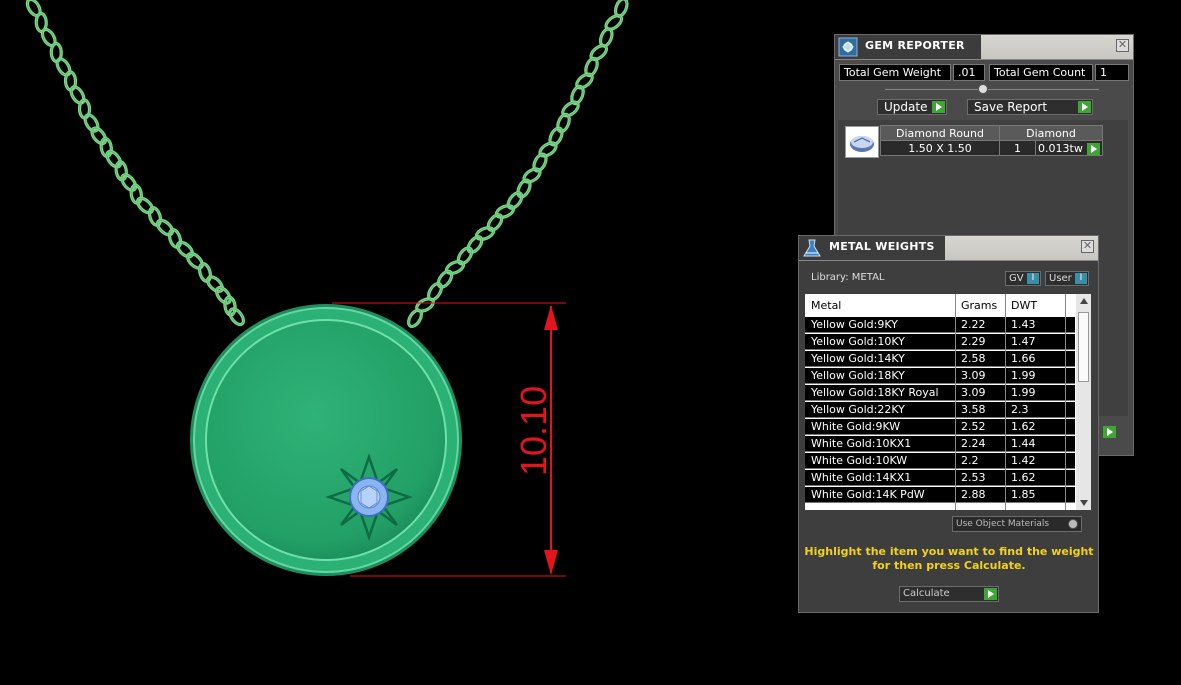 This screenshot has height=685, width=1181. What do you see at coordinates (858, 409) in the screenshot?
I see `metal-name: Yellow Gold:22KY` at bounding box center [858, 409].